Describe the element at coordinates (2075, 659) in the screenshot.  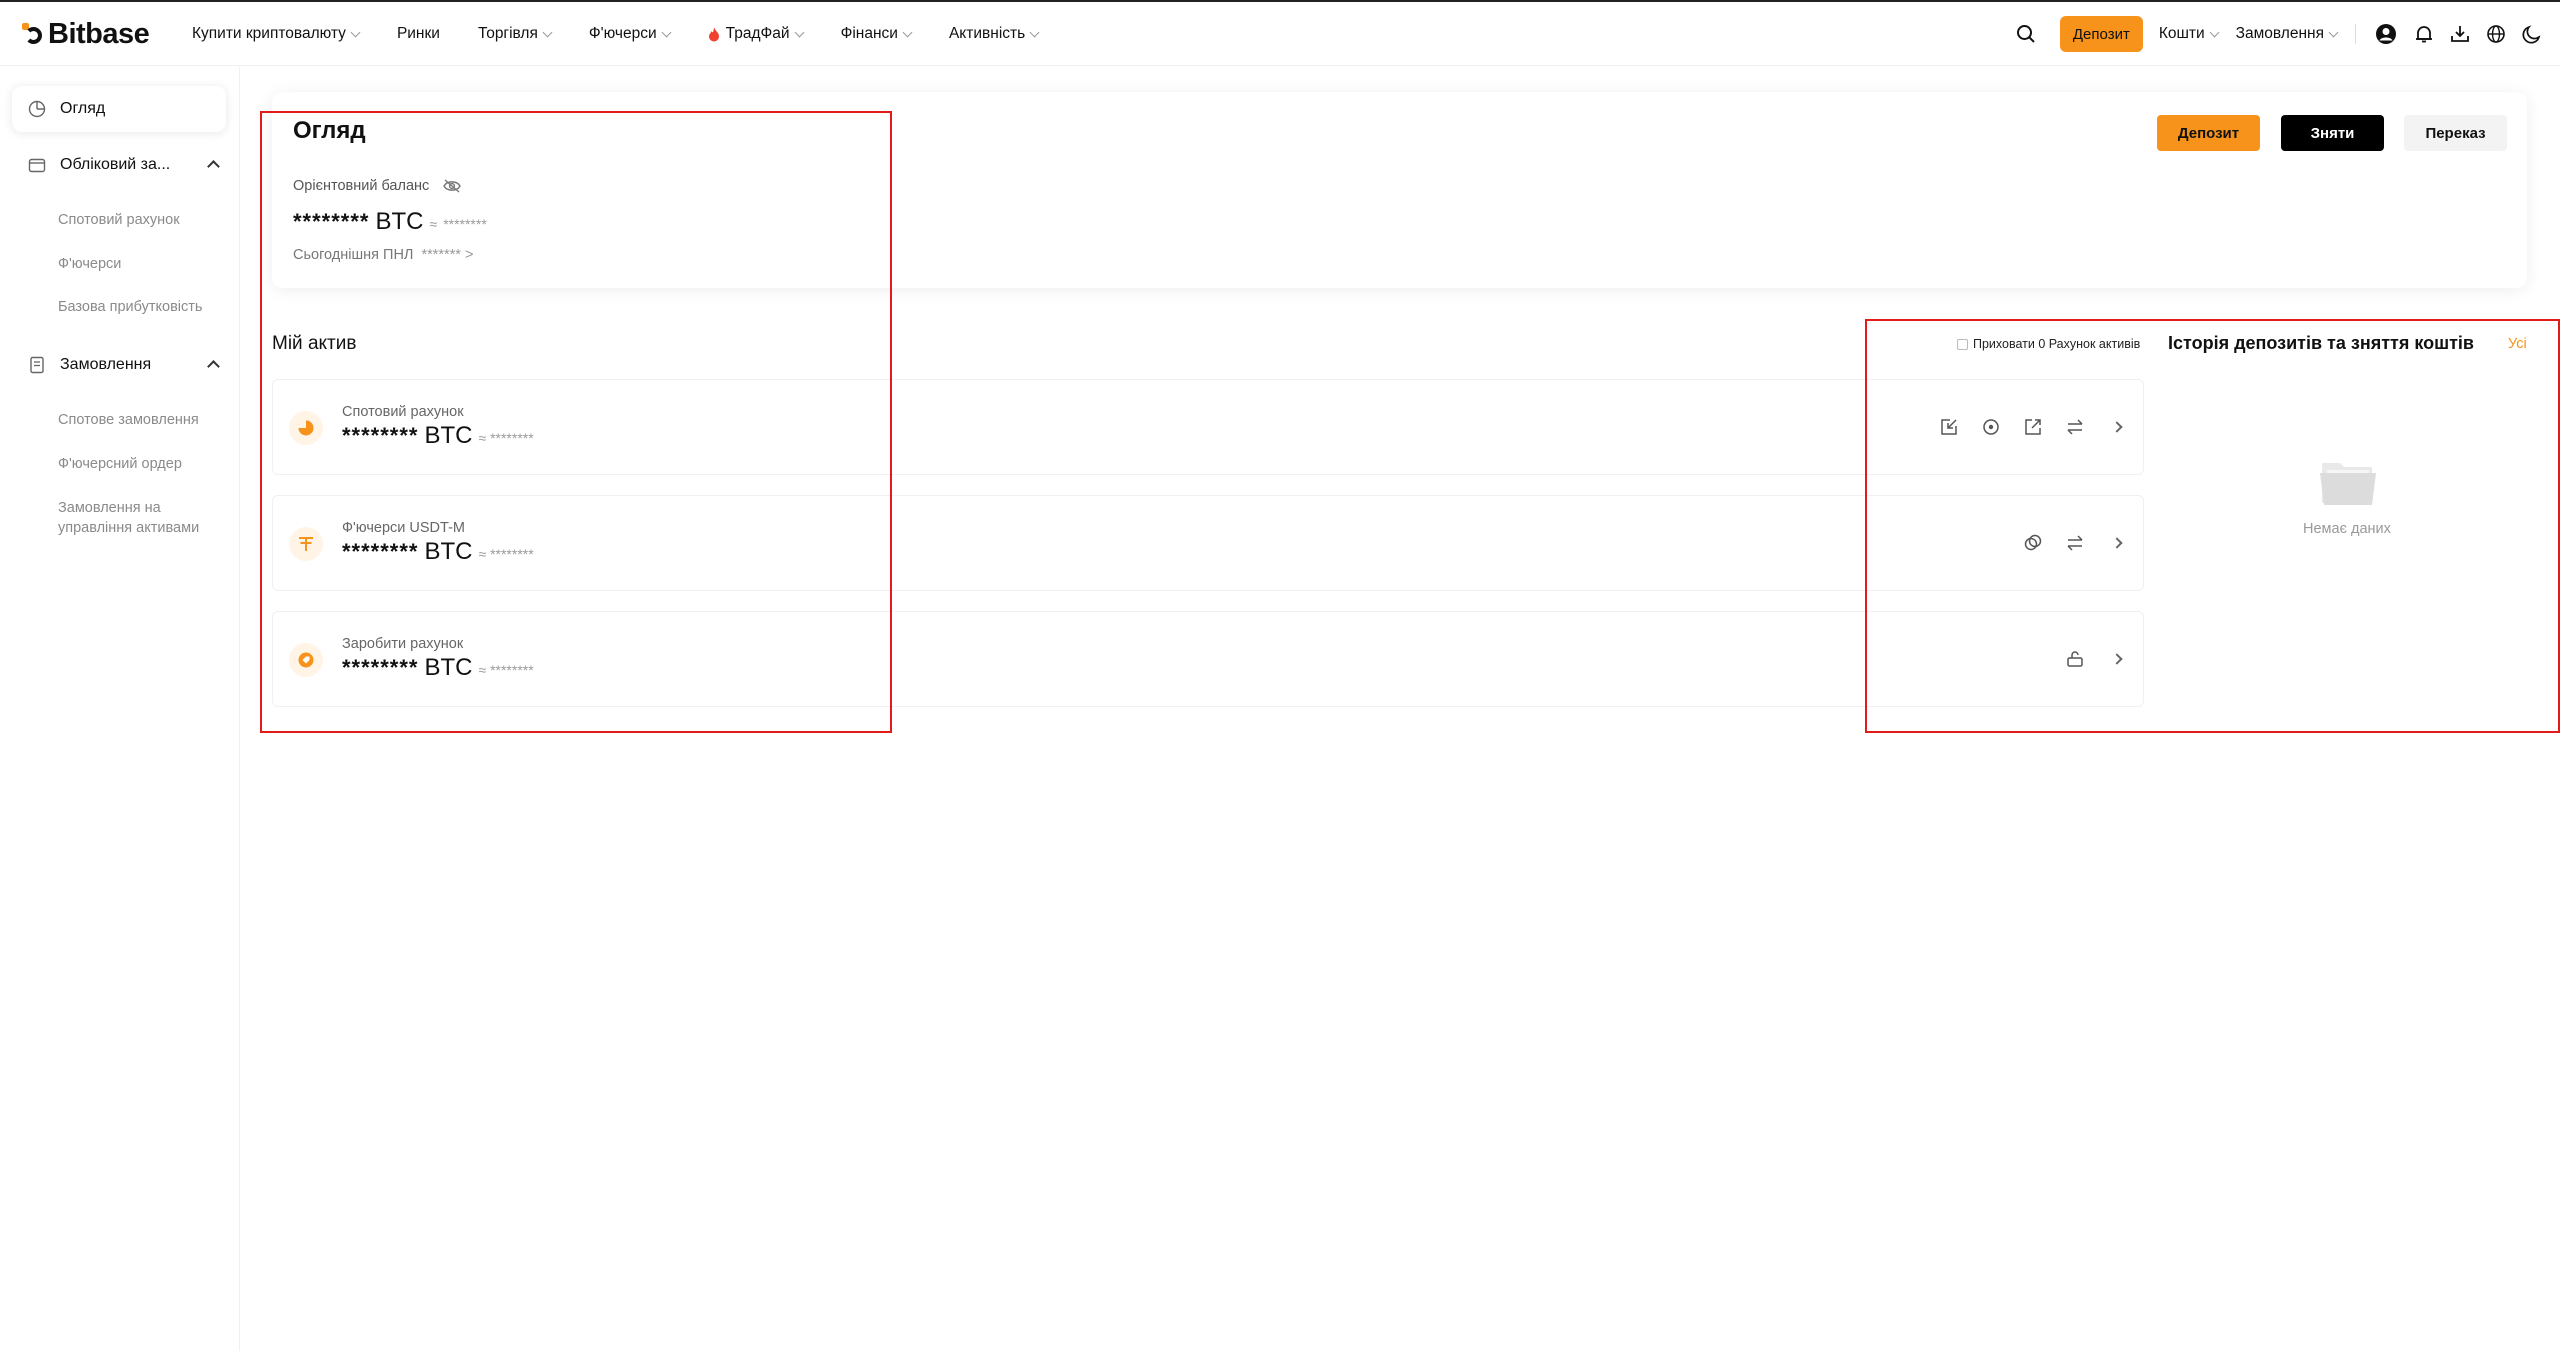
I see `earn-box-icon` at that location.